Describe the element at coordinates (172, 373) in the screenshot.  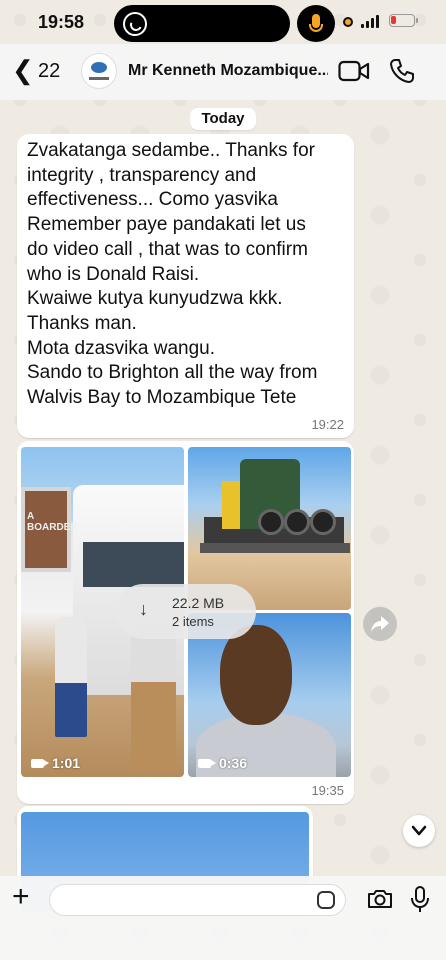
I see `message-line: Sando to Brighton all the way from` at that location.